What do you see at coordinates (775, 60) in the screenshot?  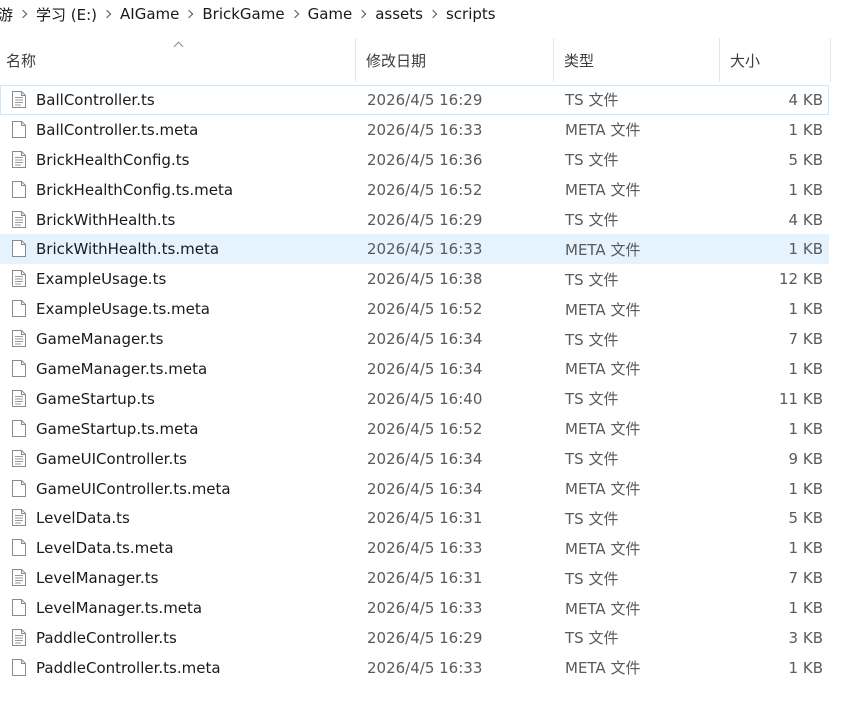 I see `column-header-size: 大小` at bounding box center [775, 60].